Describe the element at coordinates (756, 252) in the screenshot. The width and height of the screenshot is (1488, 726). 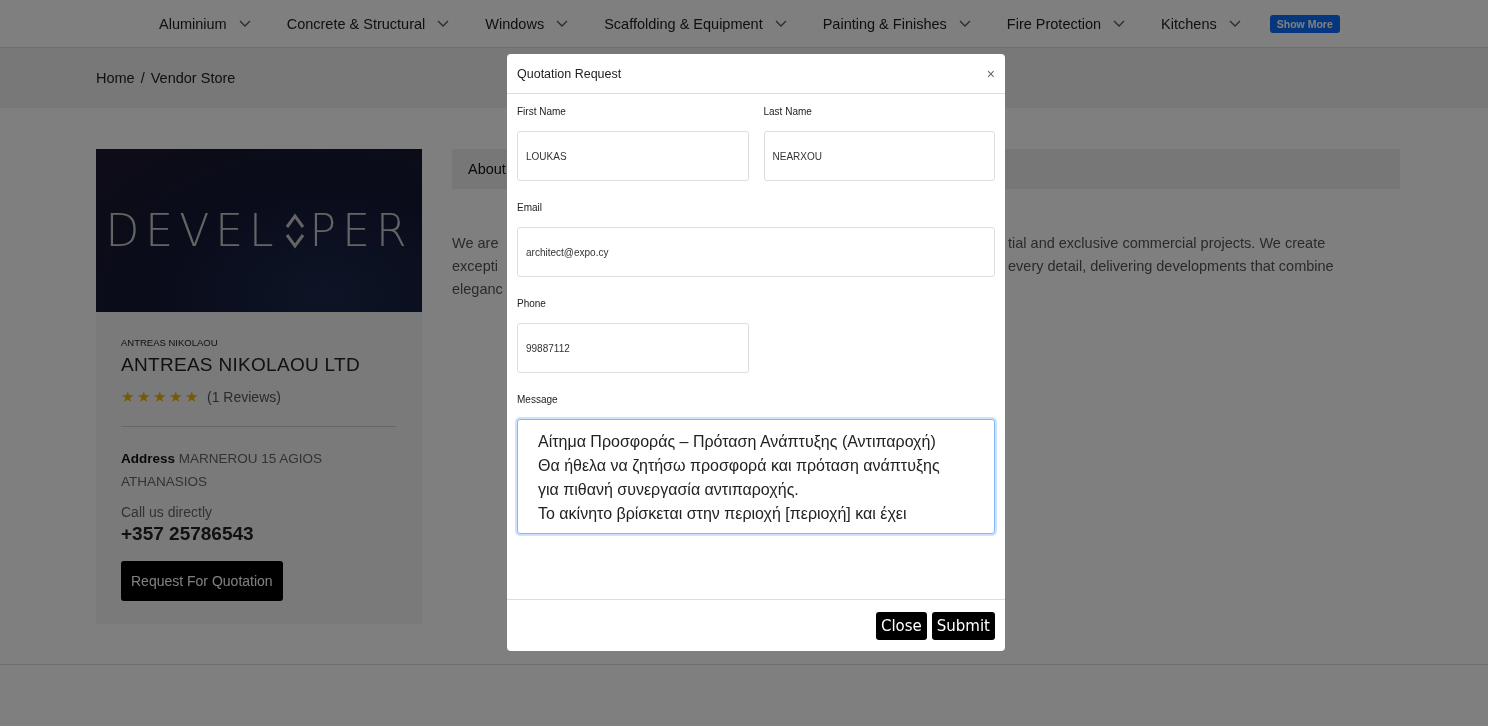
I see `email-field: architect@expo.cy` at that location.